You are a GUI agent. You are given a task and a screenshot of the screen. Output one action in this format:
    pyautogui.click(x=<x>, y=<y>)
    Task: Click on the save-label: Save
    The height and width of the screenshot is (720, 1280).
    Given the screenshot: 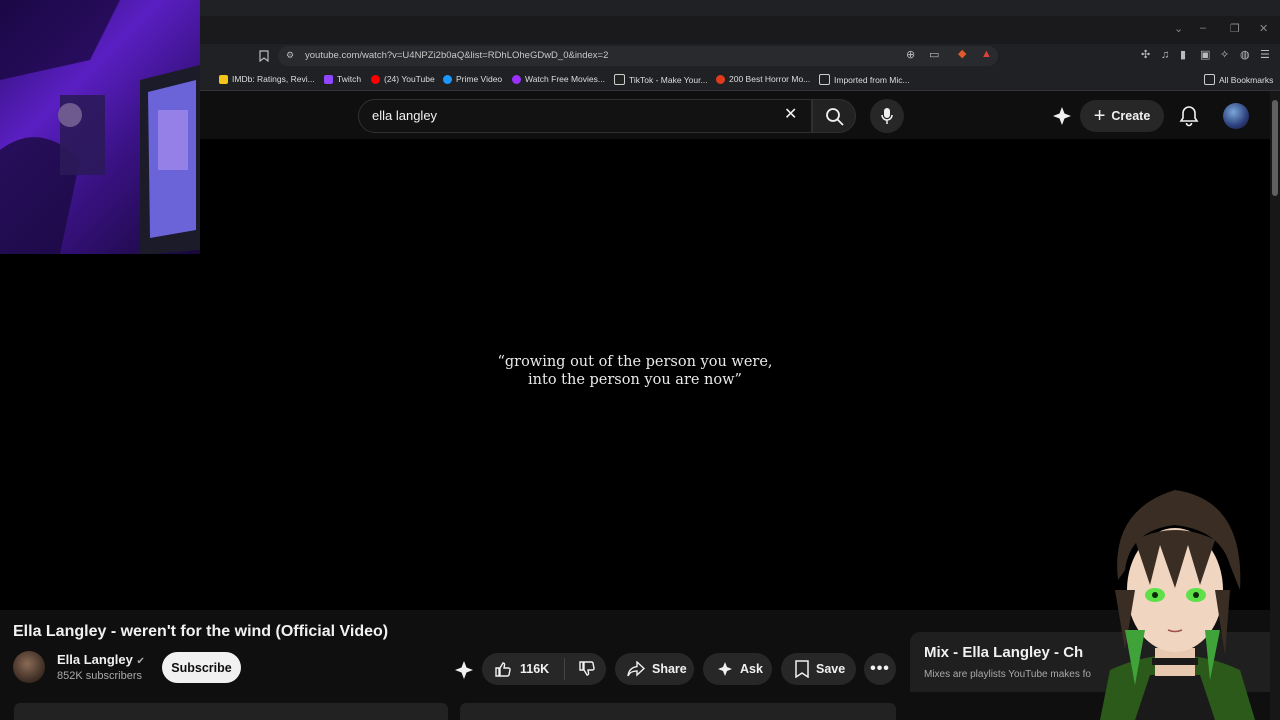 What is the action you would take?
    pyautogui.click(x=831, y=669)
    